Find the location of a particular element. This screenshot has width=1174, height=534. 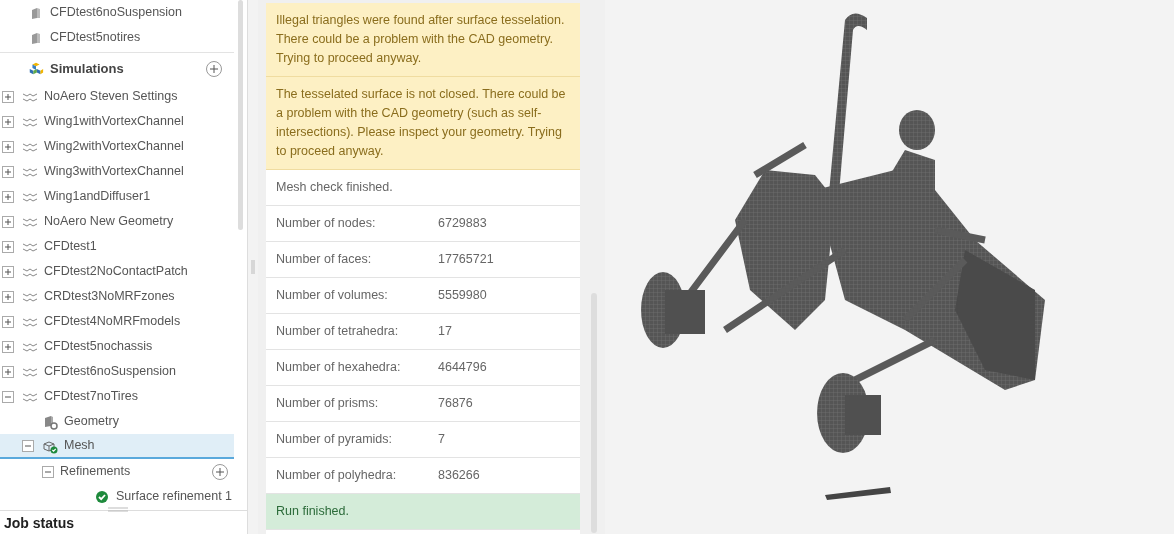

scrollbar is located at coordinates (240, 115).